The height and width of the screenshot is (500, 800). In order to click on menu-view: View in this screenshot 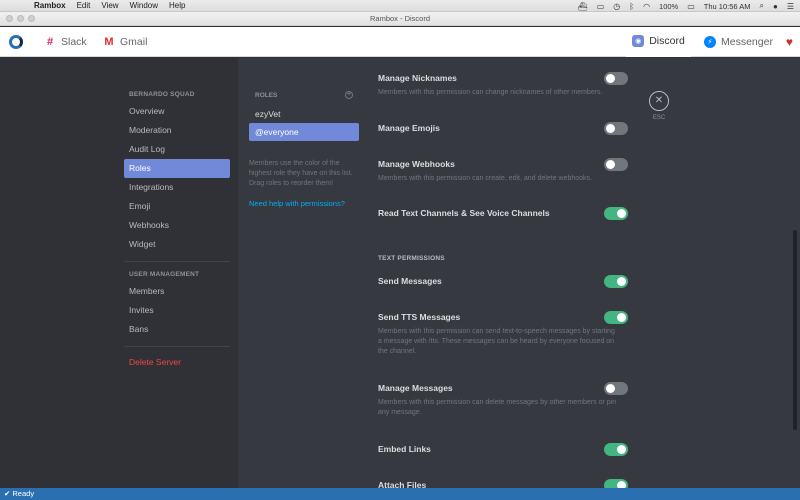, I will do `click(109, 5)`.